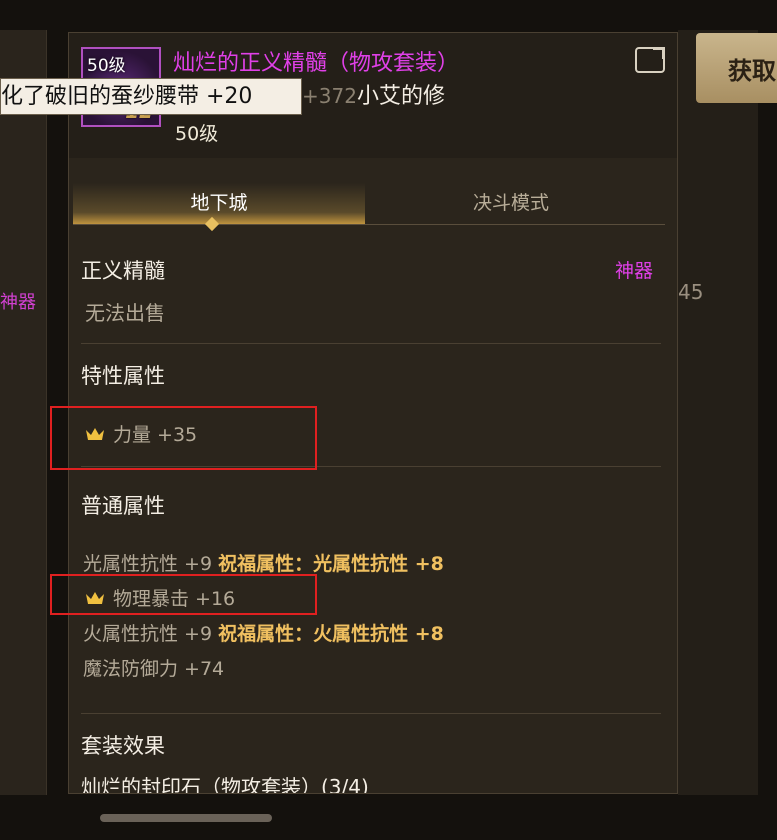 This screenshot has height=840, width=777. What do you see at coordinates (634, 271) in the screenshot?
I see `item-grade: 神器` at bounding box center [634, 271].